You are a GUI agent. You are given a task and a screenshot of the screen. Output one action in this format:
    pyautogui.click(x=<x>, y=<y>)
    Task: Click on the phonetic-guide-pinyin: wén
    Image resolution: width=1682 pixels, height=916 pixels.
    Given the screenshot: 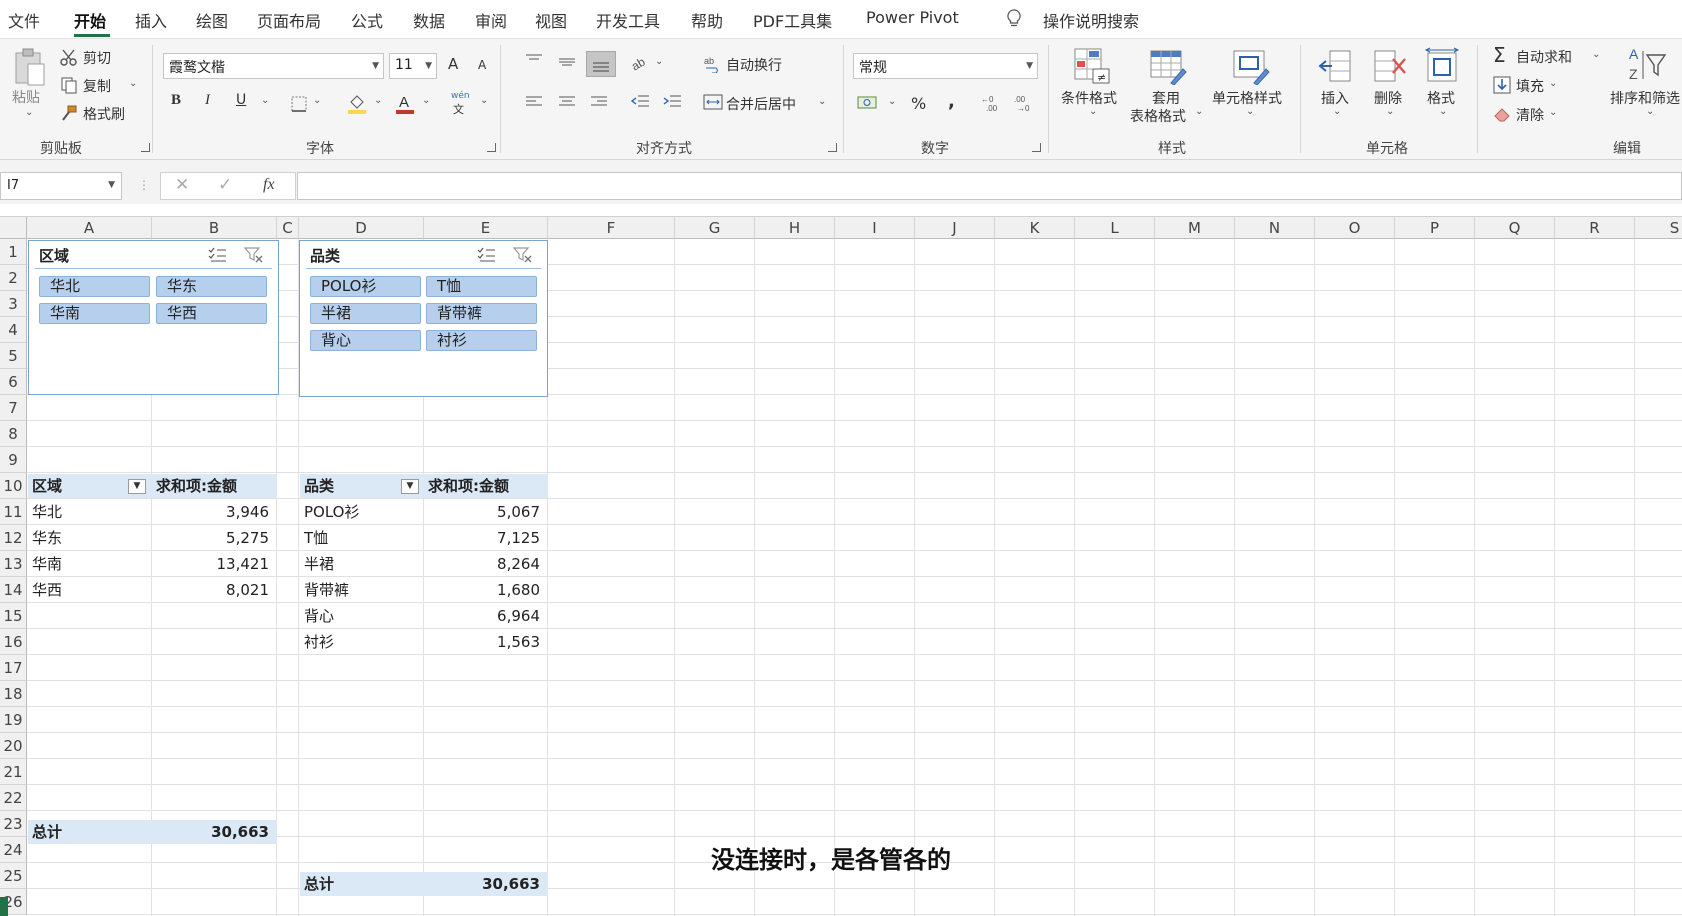 What is the action you would take?
    pyautogui.click(x=460, y=96)
    